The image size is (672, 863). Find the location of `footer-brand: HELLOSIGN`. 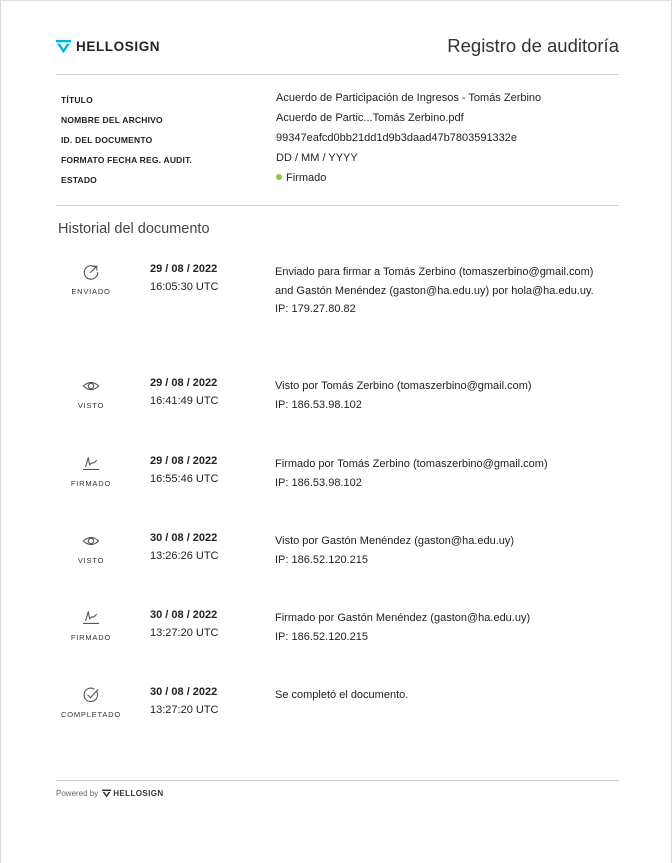

footer-brand: HELLOSIGN is located at coordinates (138, 793).